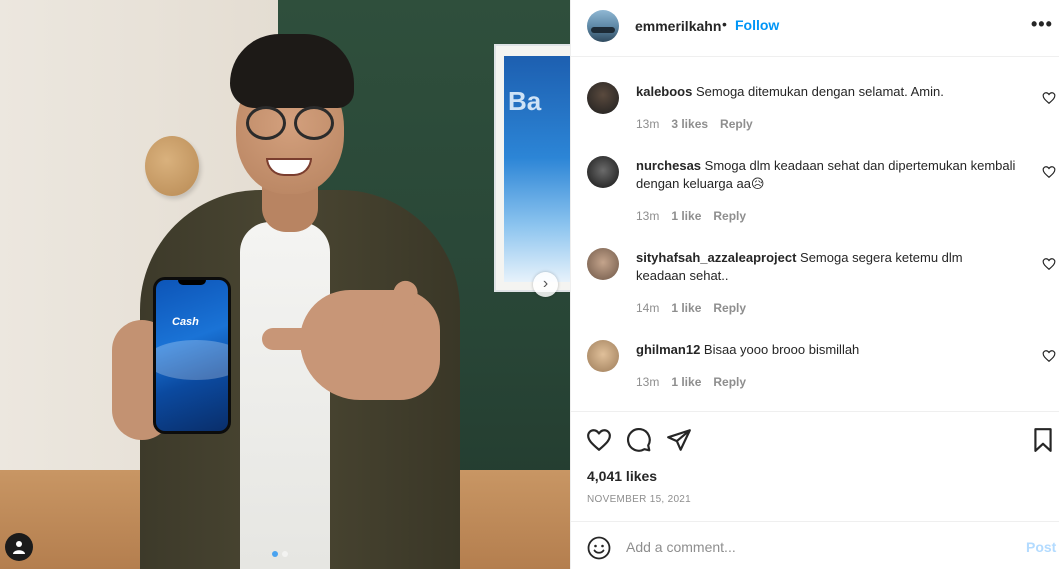  Describe the element at coordinates (815, 28) in the screenshot. I see `post-header: emmerilkahn • Follow •••` at that location.